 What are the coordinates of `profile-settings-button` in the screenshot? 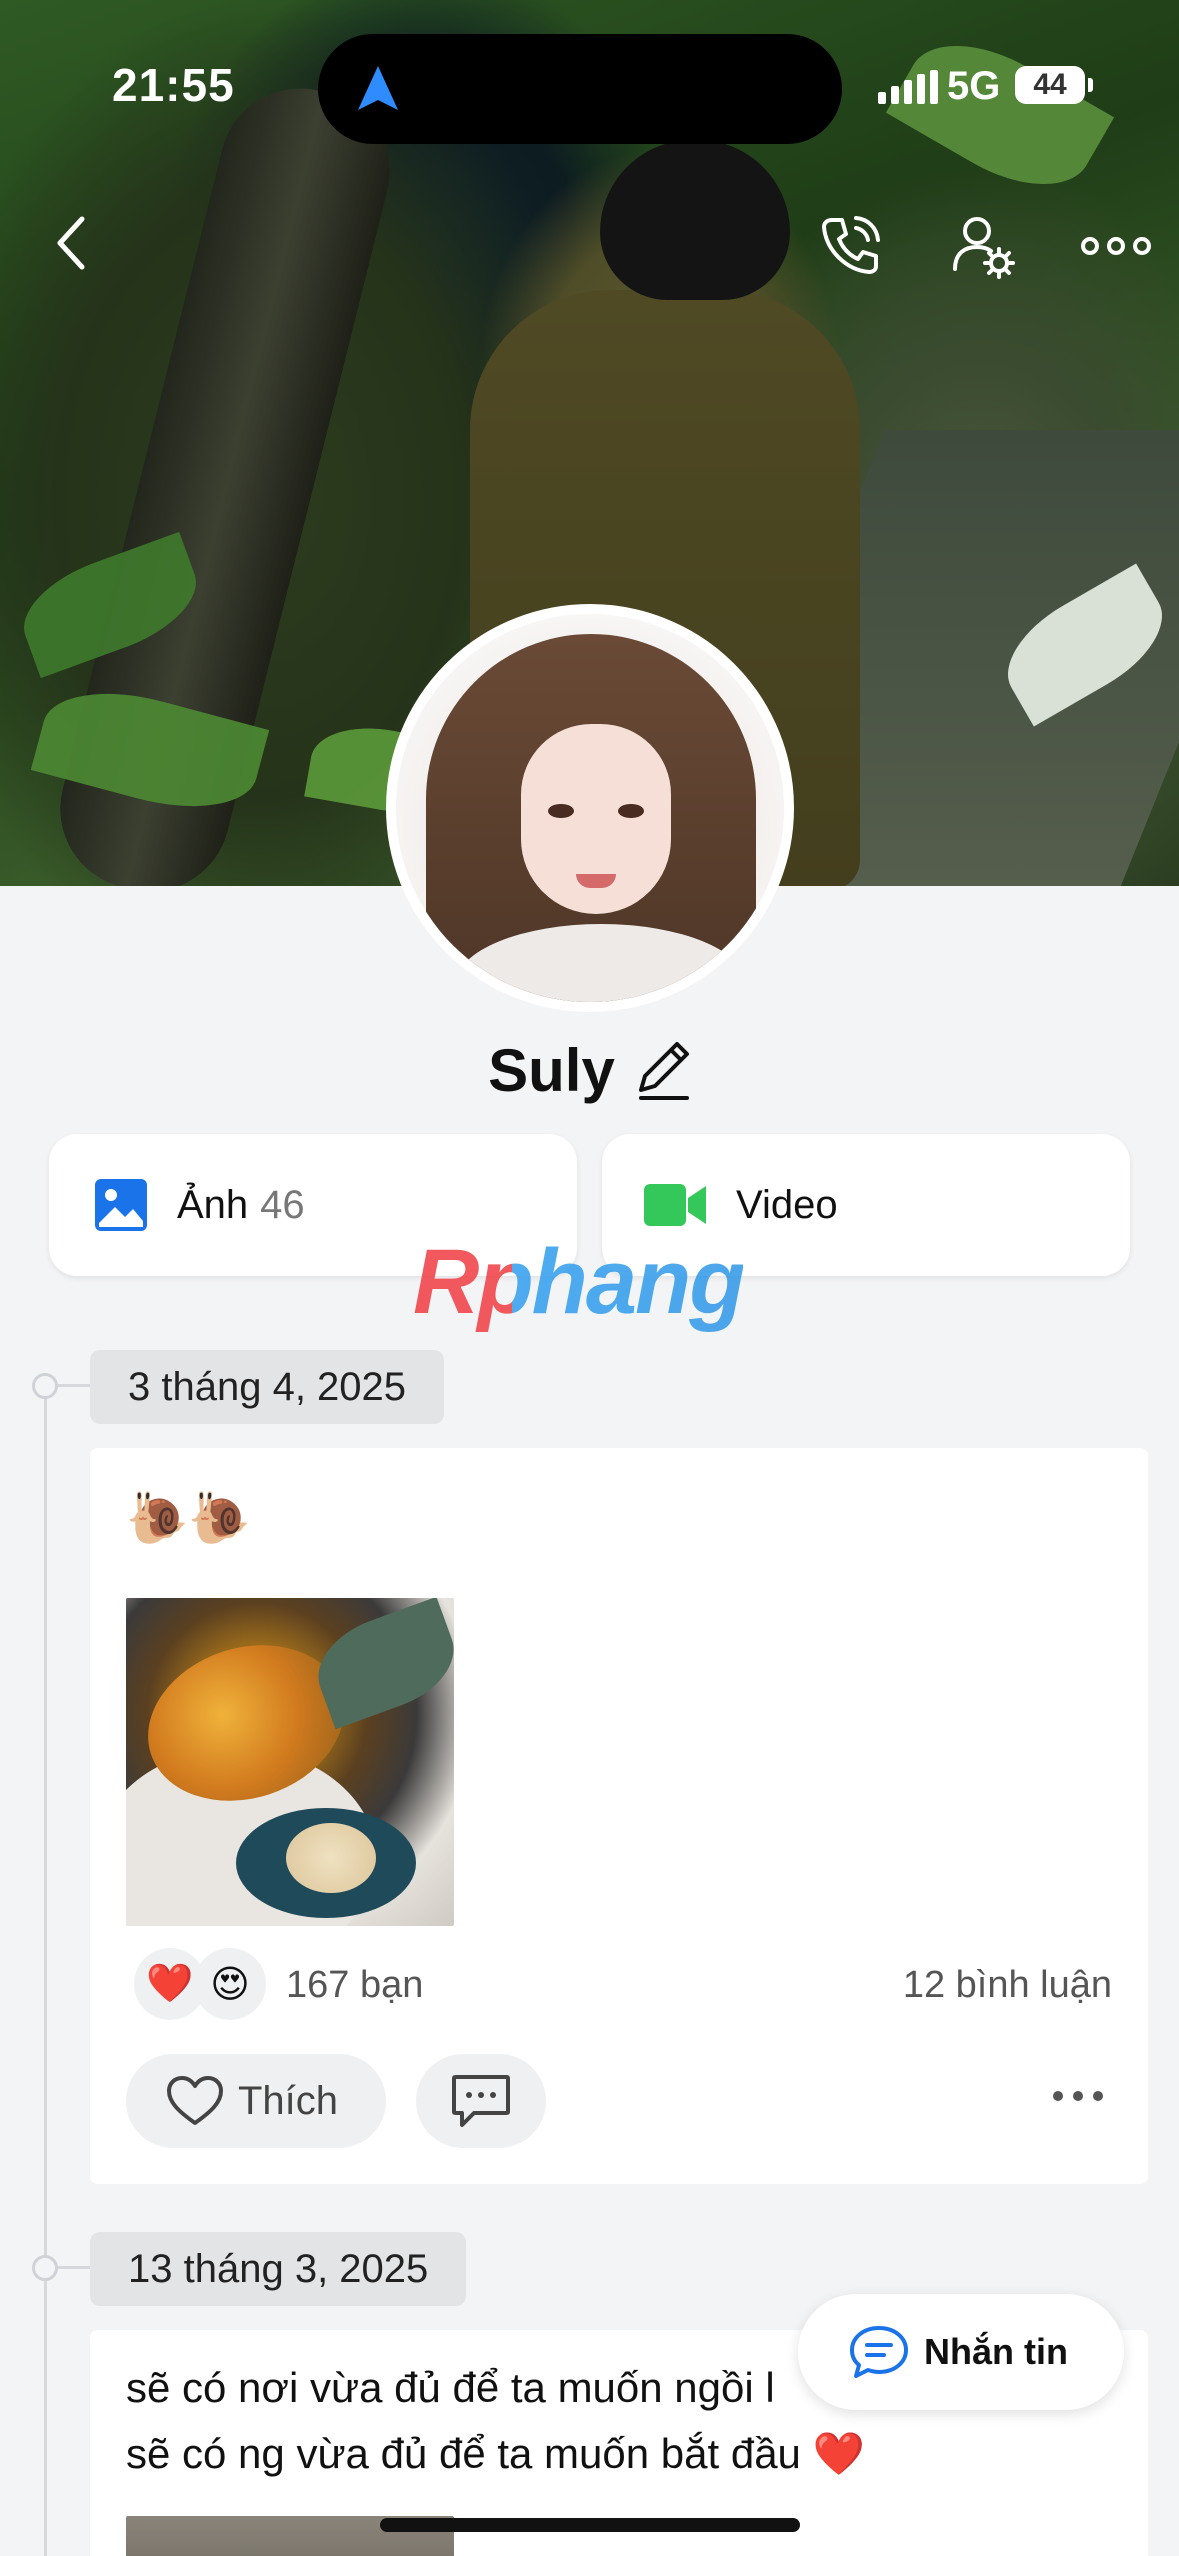 It's located at (984, 246).